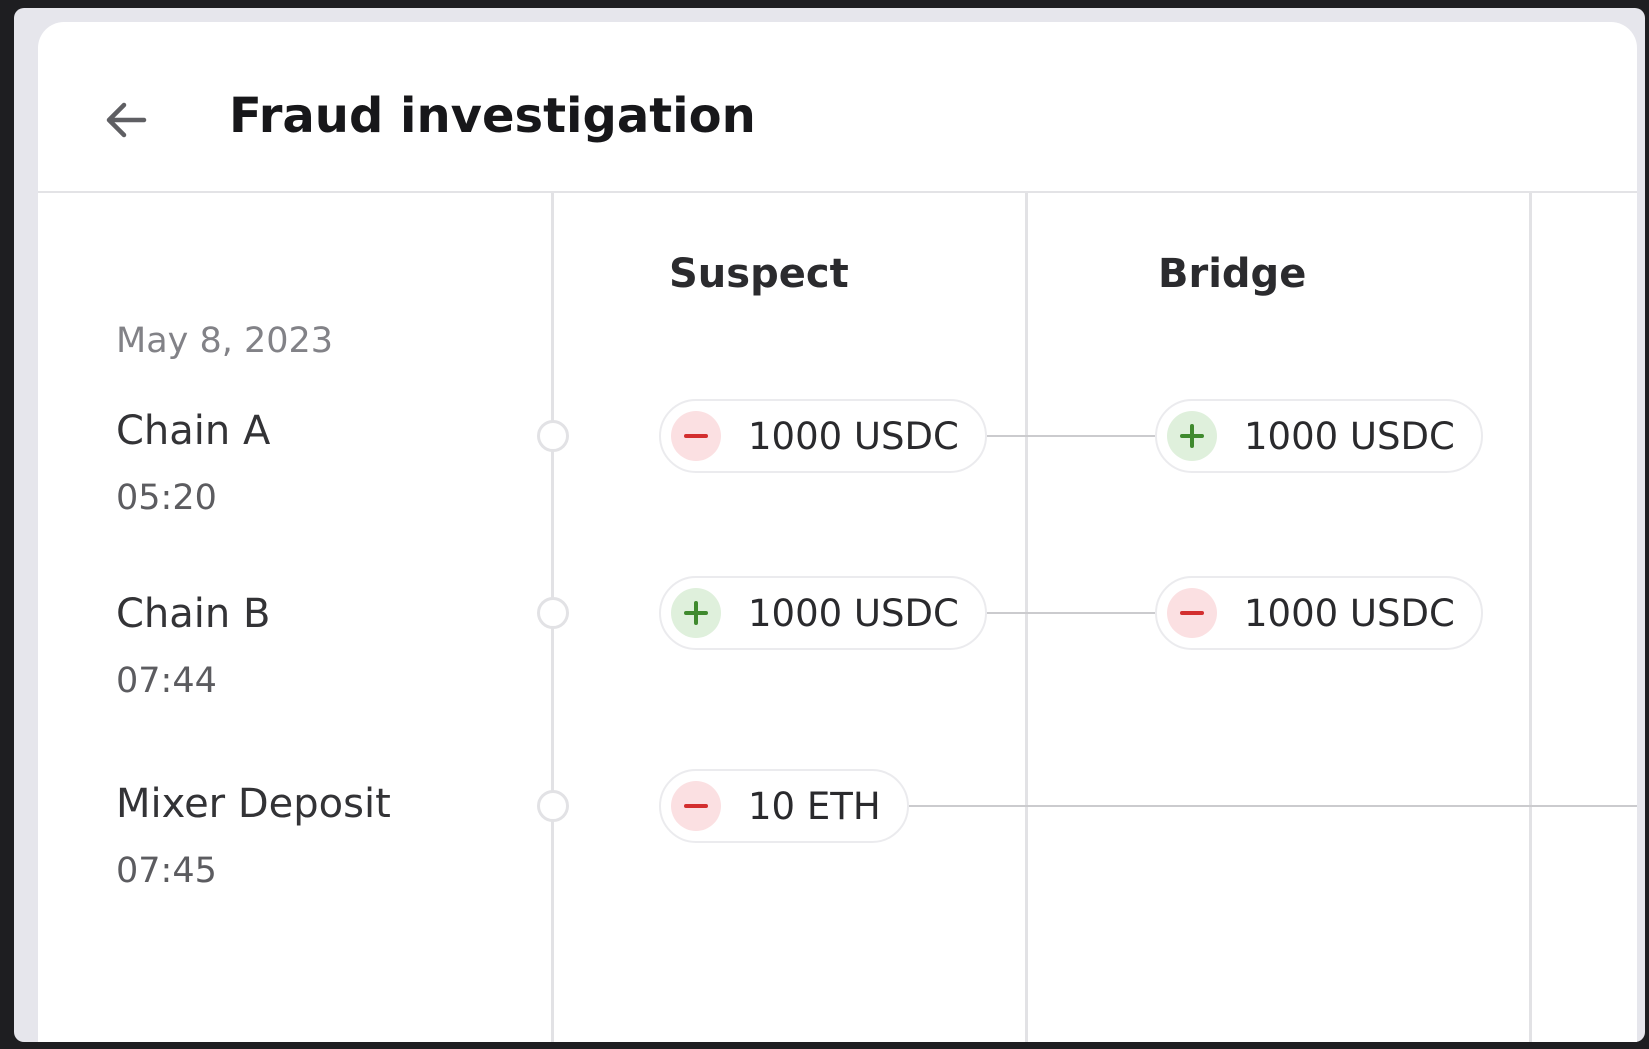  I want to click on event-time-chain-a: 05:20, so click(166, 498).